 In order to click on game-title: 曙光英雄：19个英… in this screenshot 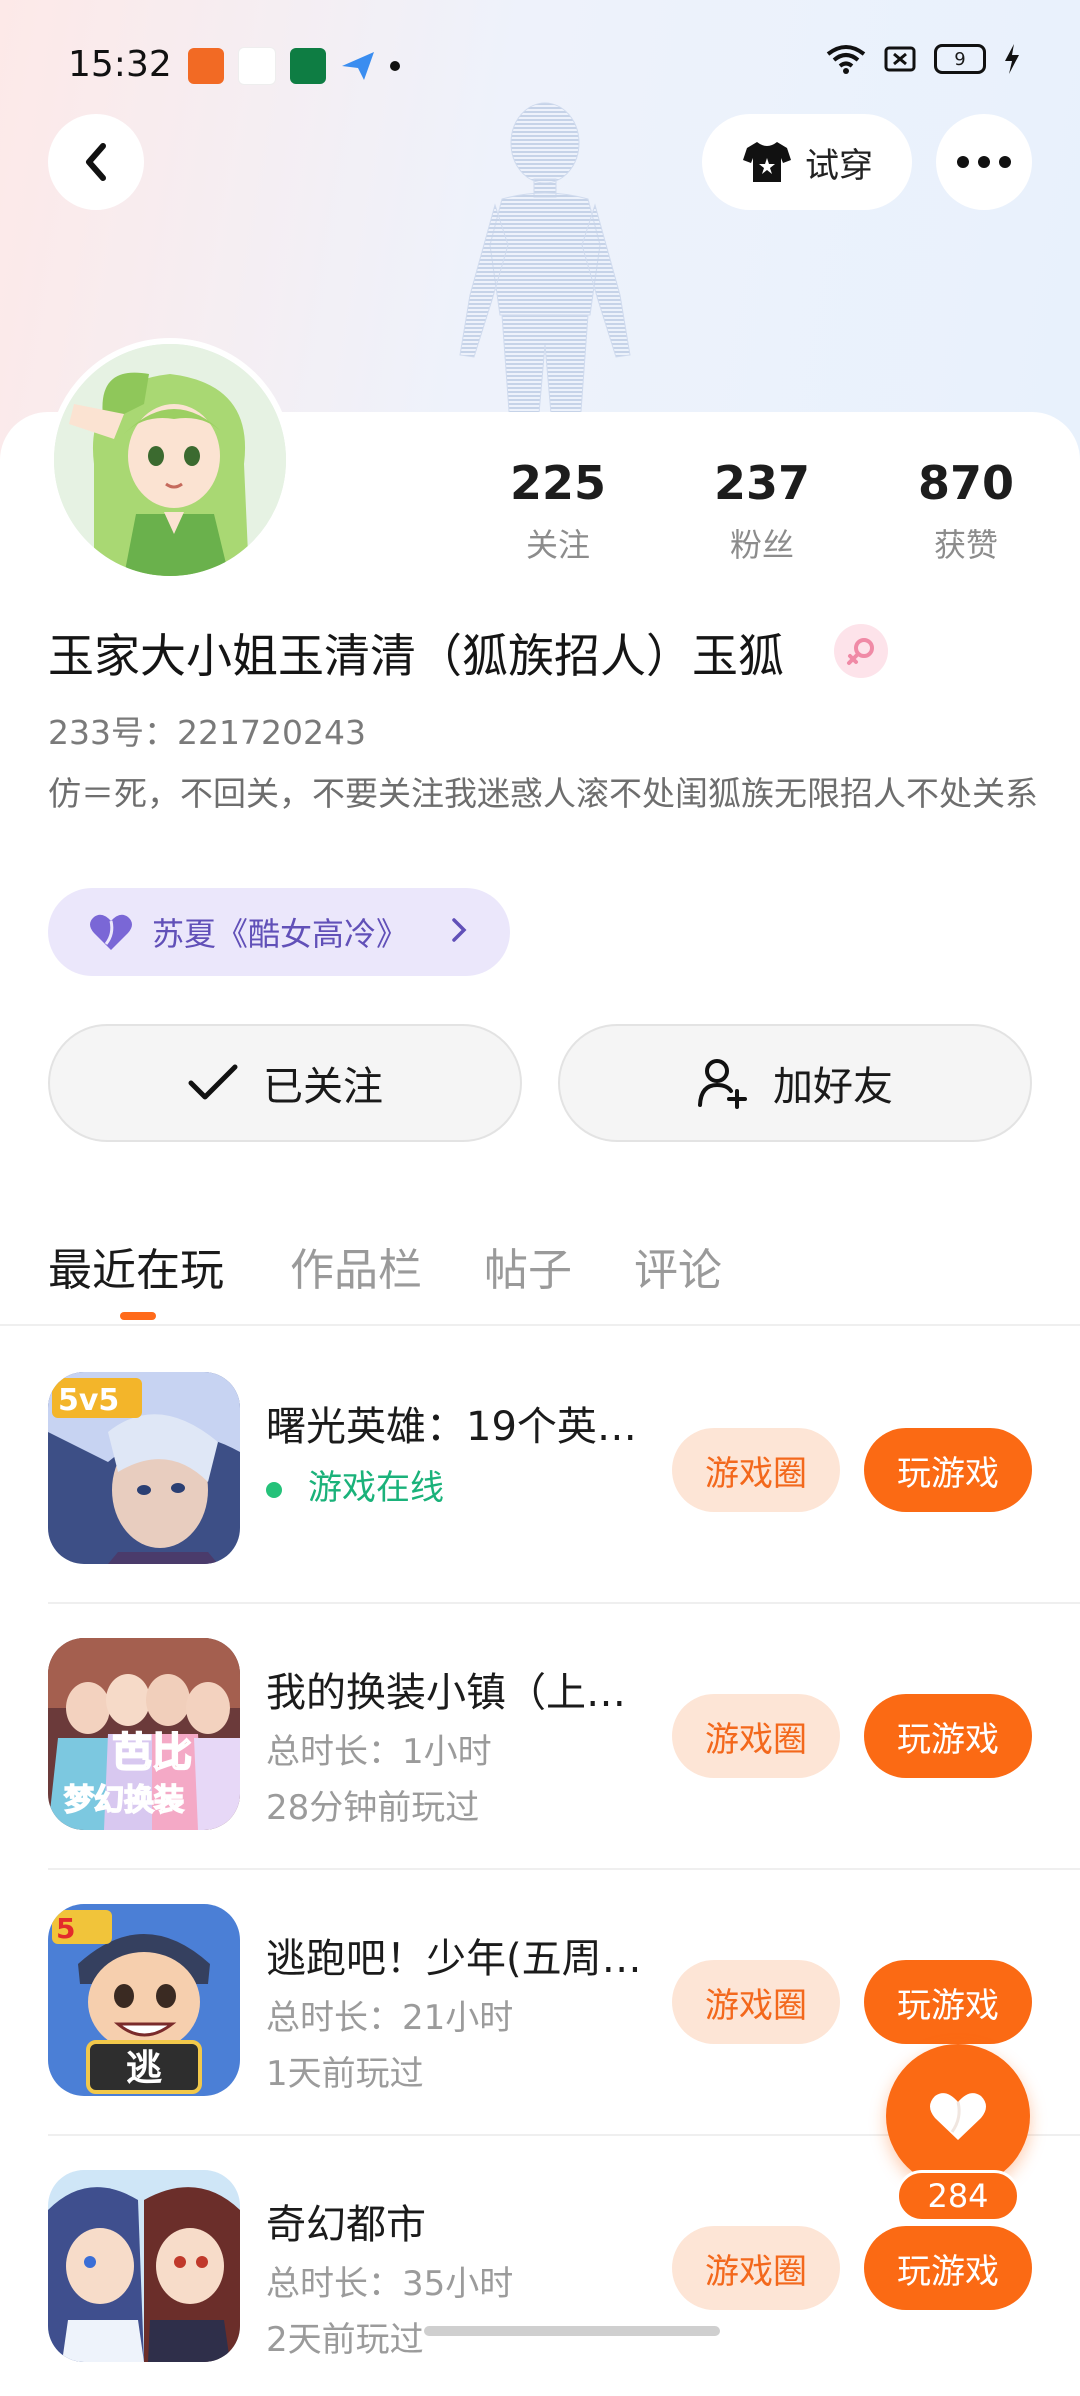, I will do `click(451, 1427)`.